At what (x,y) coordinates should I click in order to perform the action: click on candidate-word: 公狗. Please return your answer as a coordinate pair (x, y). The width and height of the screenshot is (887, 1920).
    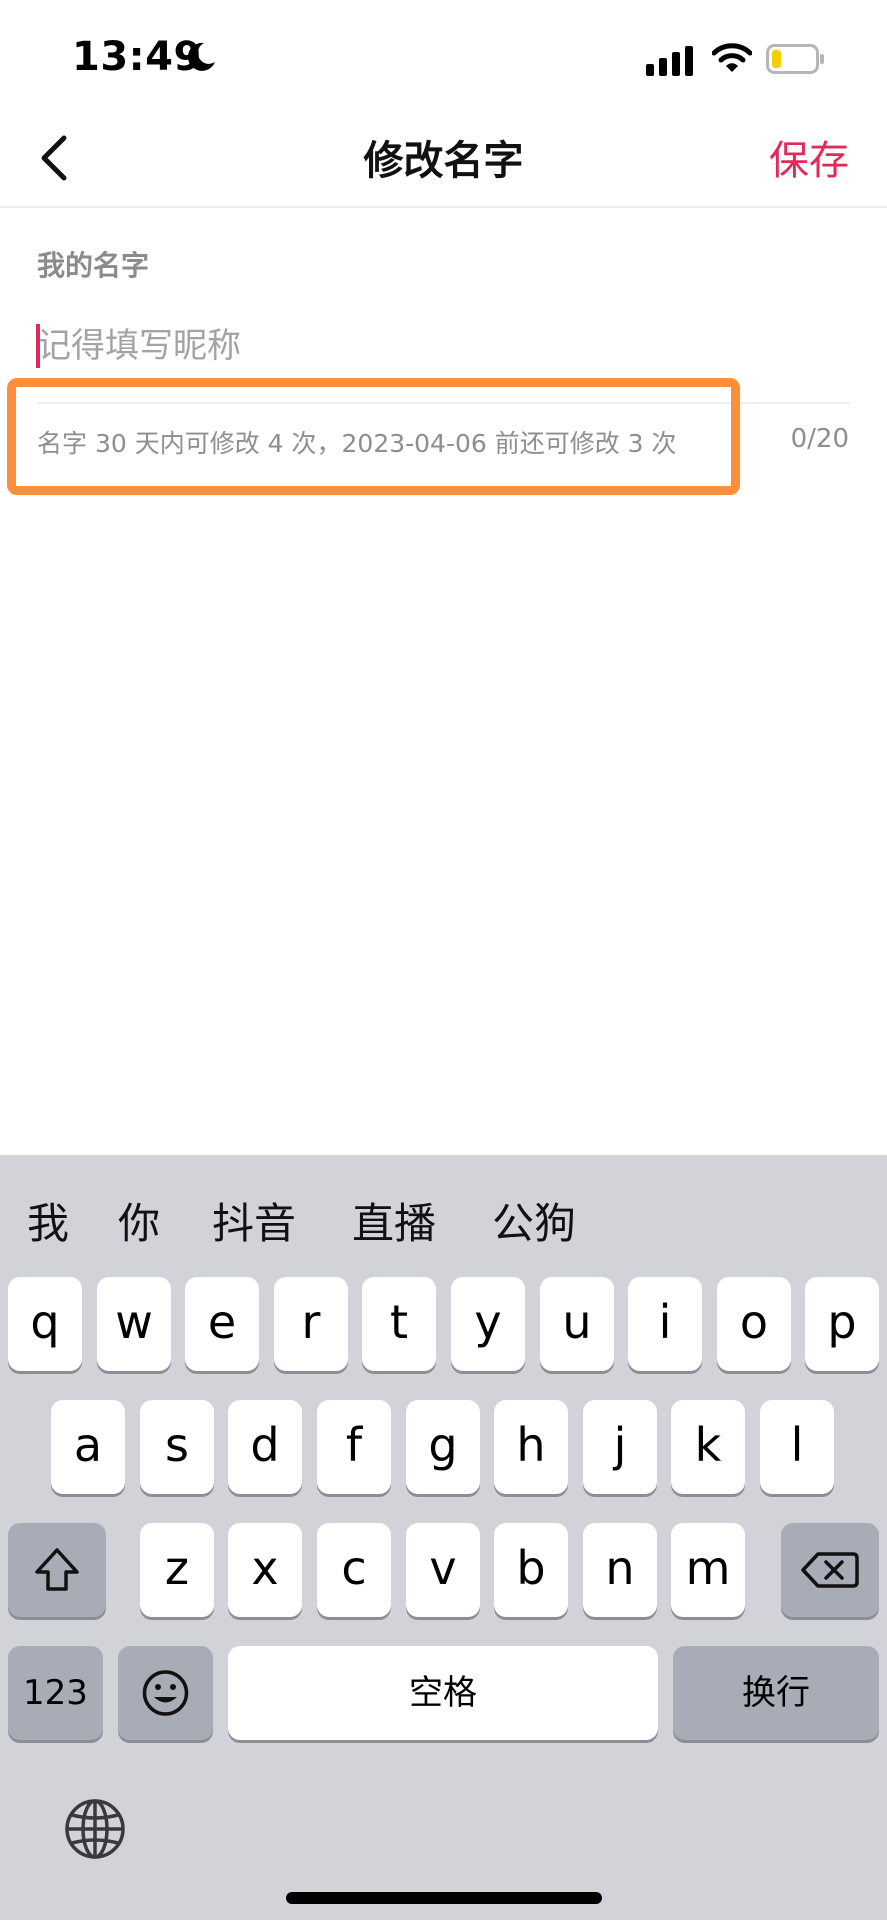
    Looking at the image, I should click on (534, 1220).